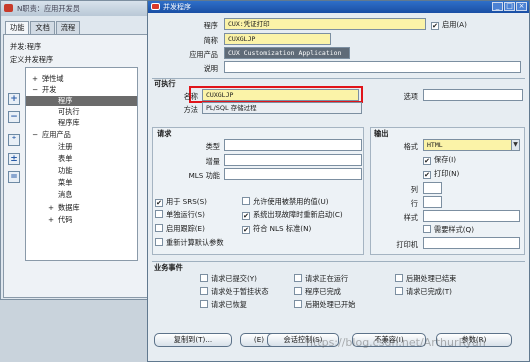  I want to click on tree-item: 代码, so click(97, 220).